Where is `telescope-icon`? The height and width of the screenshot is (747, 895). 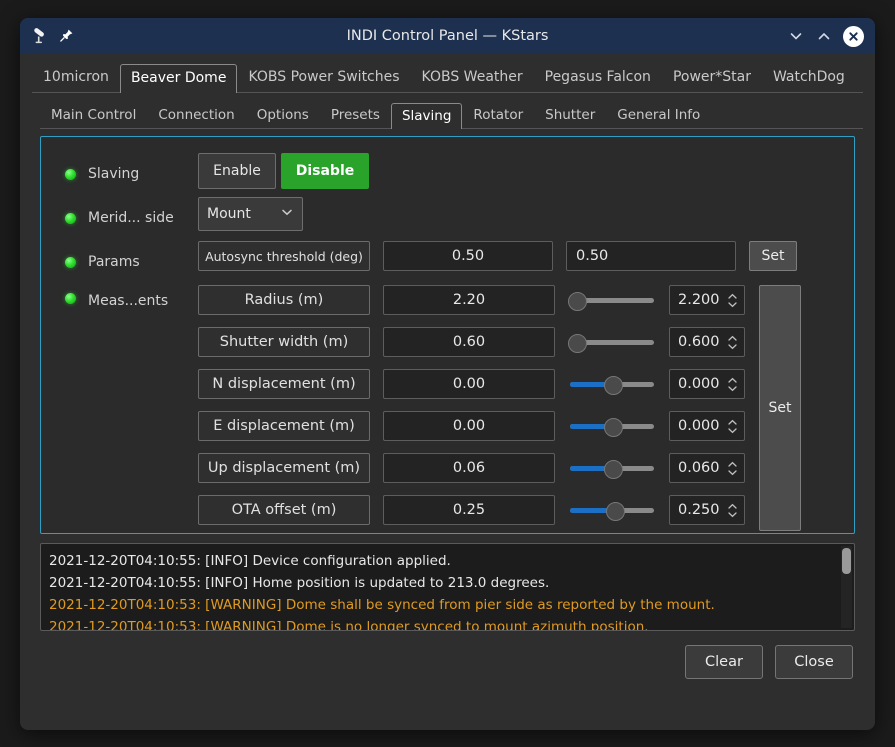
telescope-icon is located at coordinates (39, 36).